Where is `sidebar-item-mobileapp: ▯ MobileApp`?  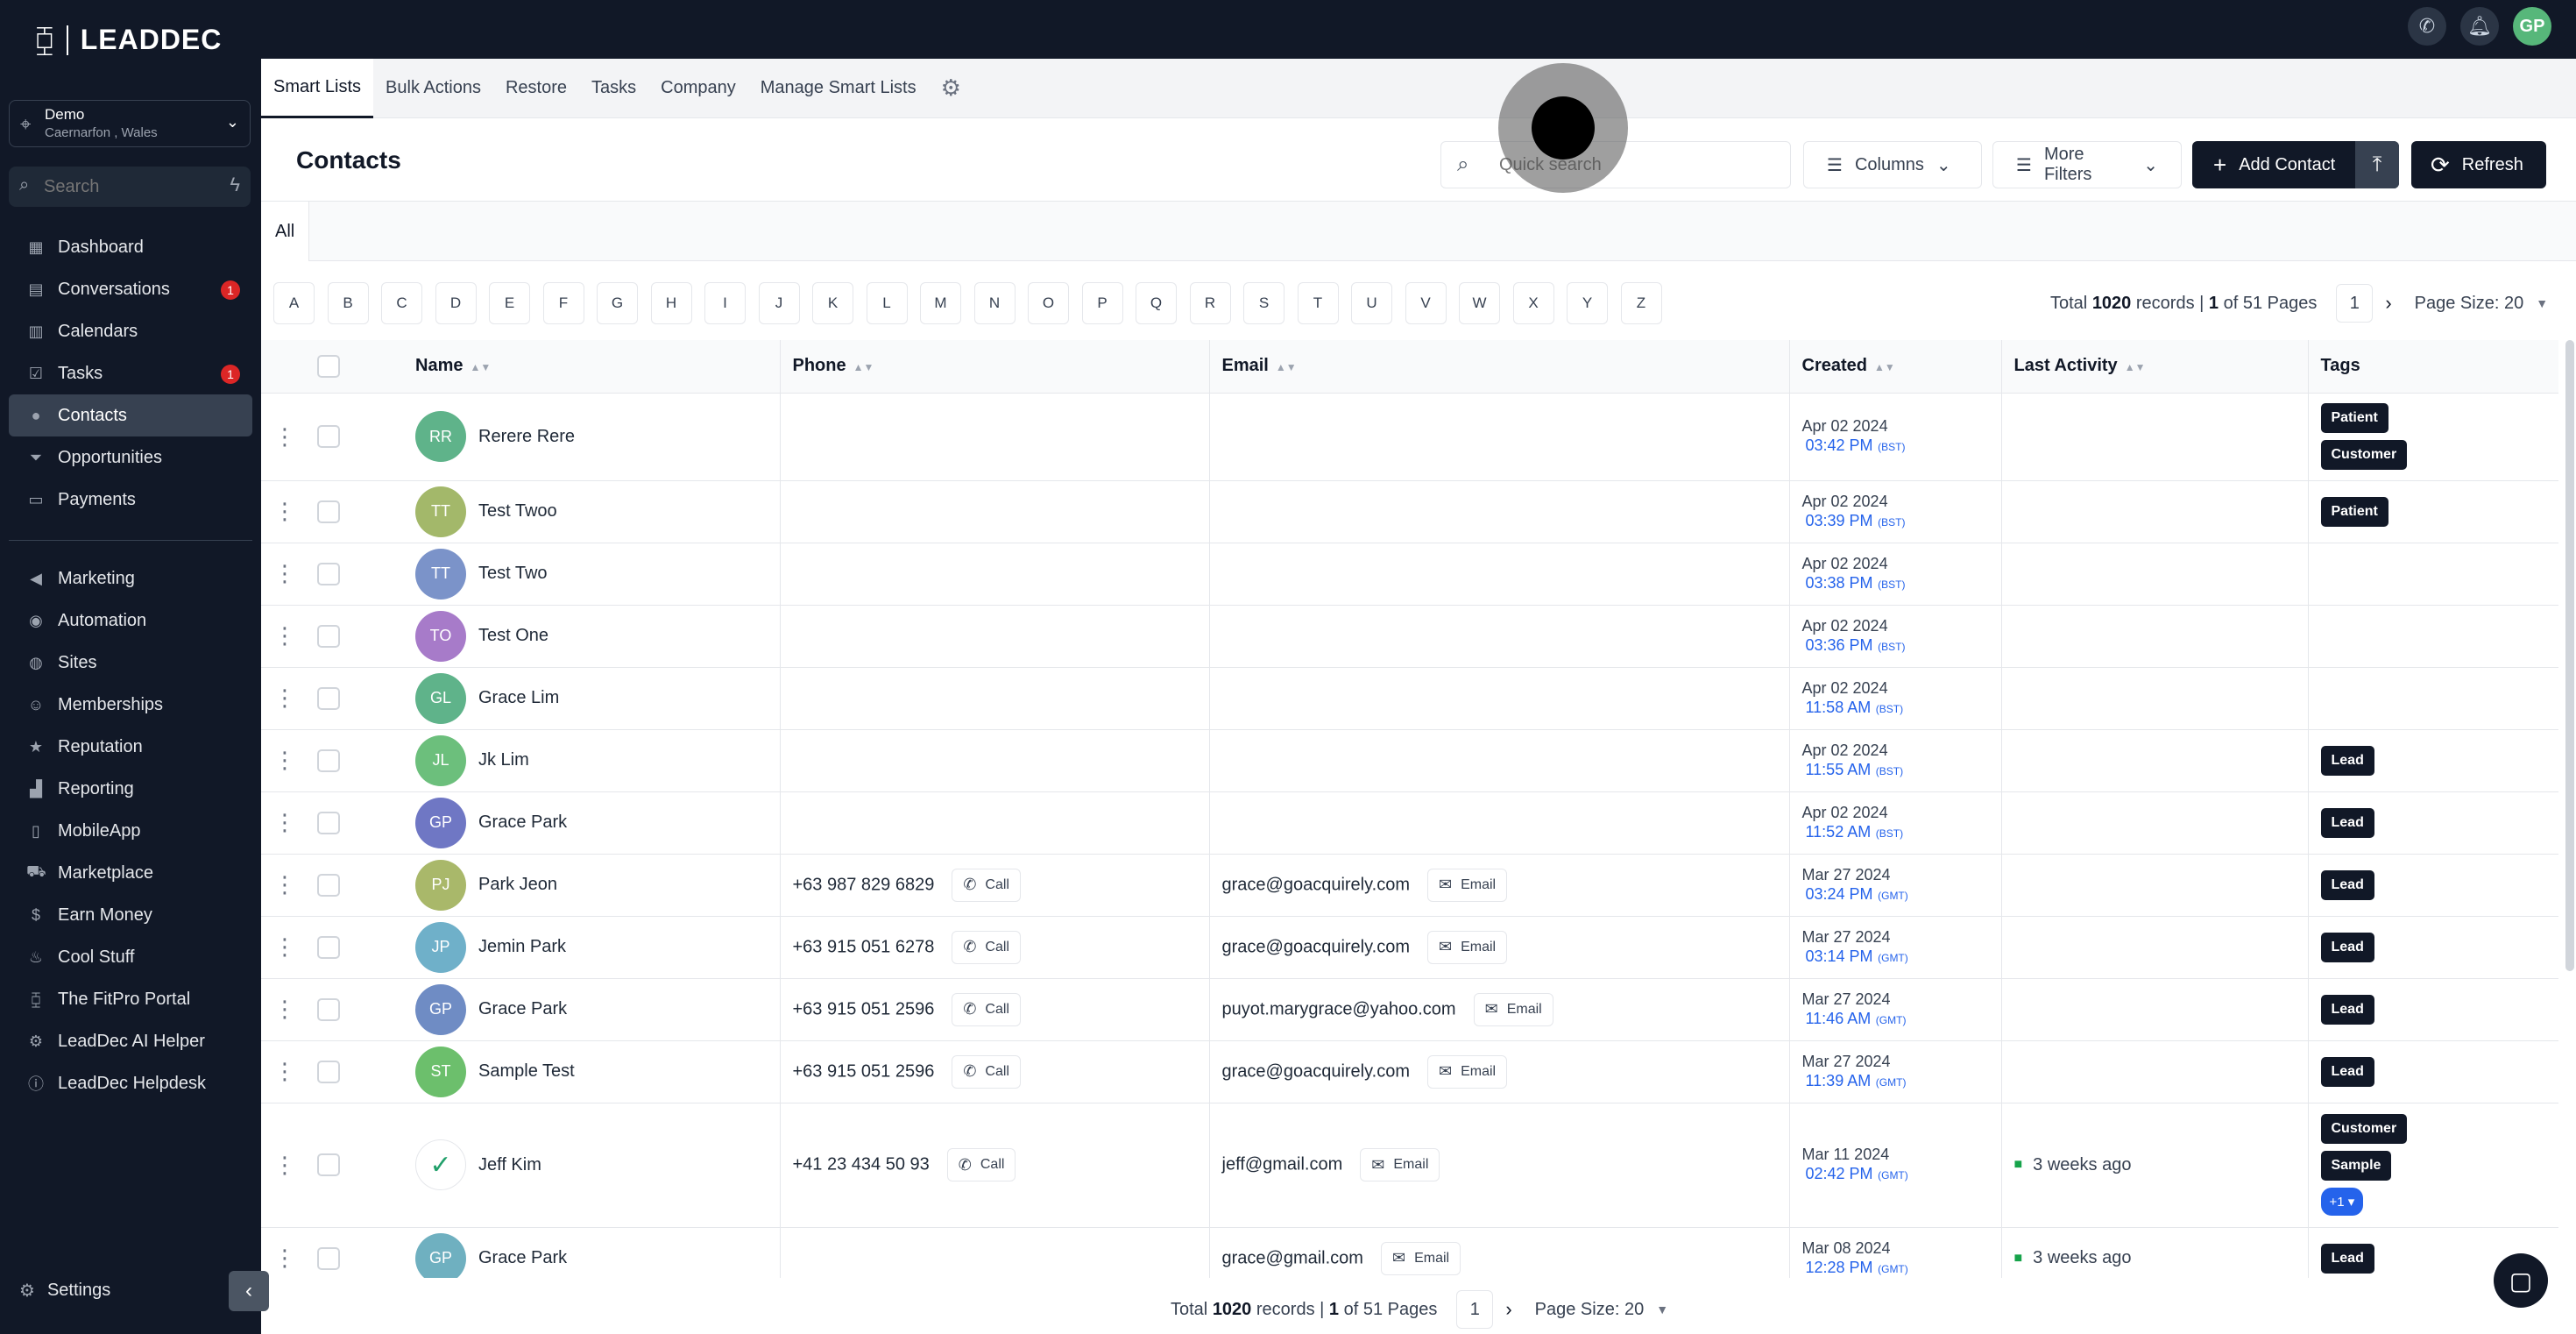 sidebar-item-mobileapp: ▯ MobileApp is located at coordinates (130, 831).